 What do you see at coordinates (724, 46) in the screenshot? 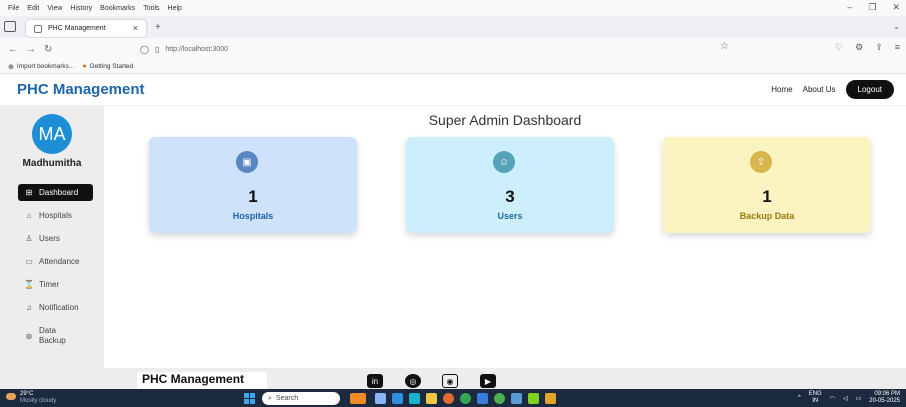
I see `bookmark-star-icon: ☆` at bounding box center [724, 46].